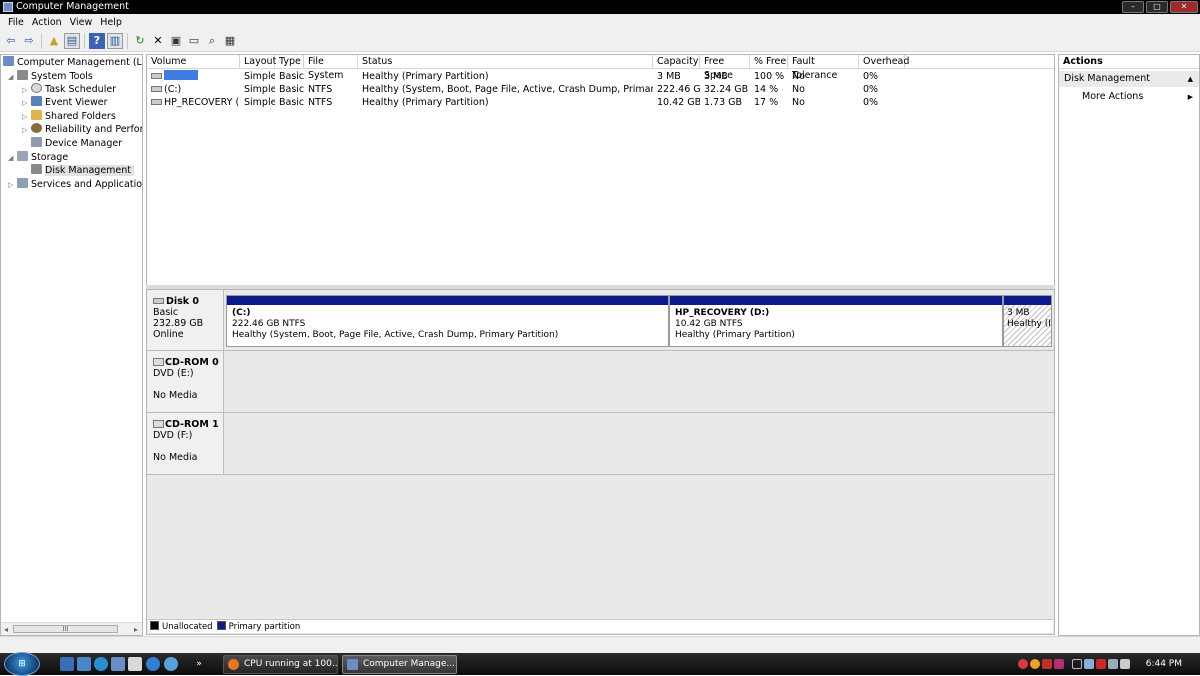 The width and height of the screenshot is (1200, 676). I want to click on cdrom-0-label: CD-ROM 0 DVD (E:) No Media, so click(185, 381).